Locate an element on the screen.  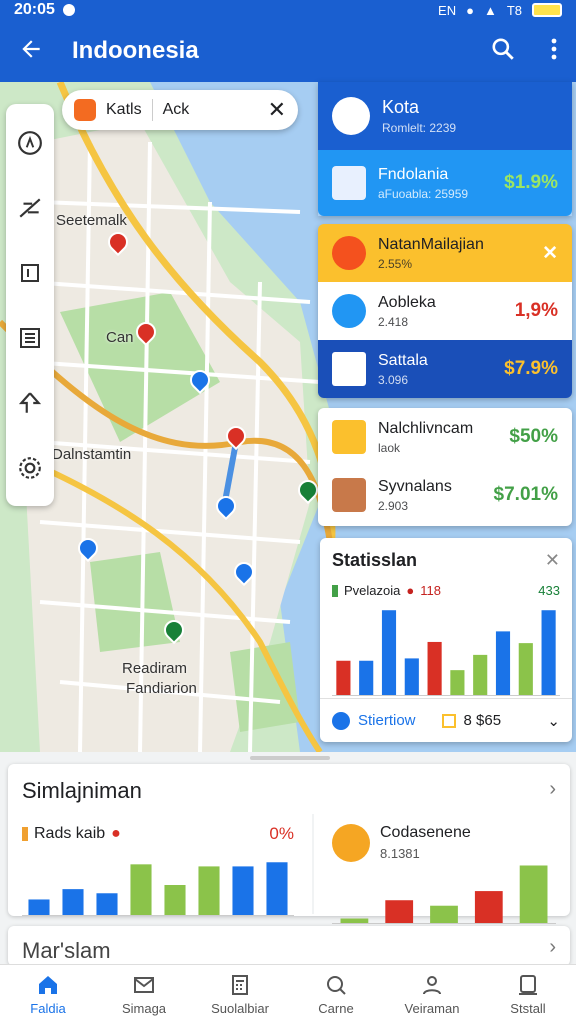
globe-icon is located at coordinates (349, 311).